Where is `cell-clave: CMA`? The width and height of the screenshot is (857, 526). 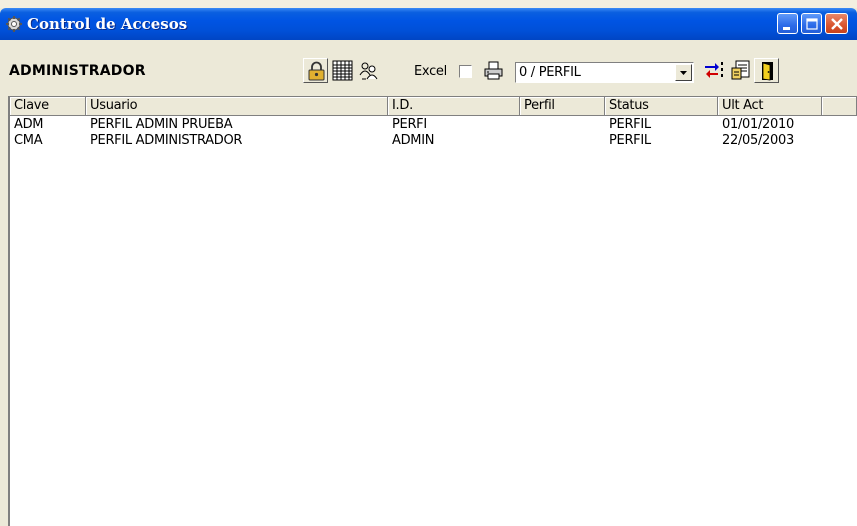
cell-clave: CMA is located at coordinates (28, 140).